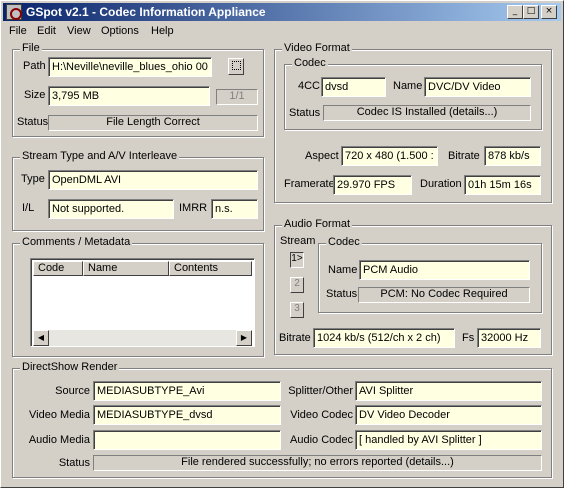 This screenshot has height=488, width=564. What do you see at coordinates (297, 285) in the screenshot?
I see `audio-stream-2-button: 2` at bounding box center [297, 285].